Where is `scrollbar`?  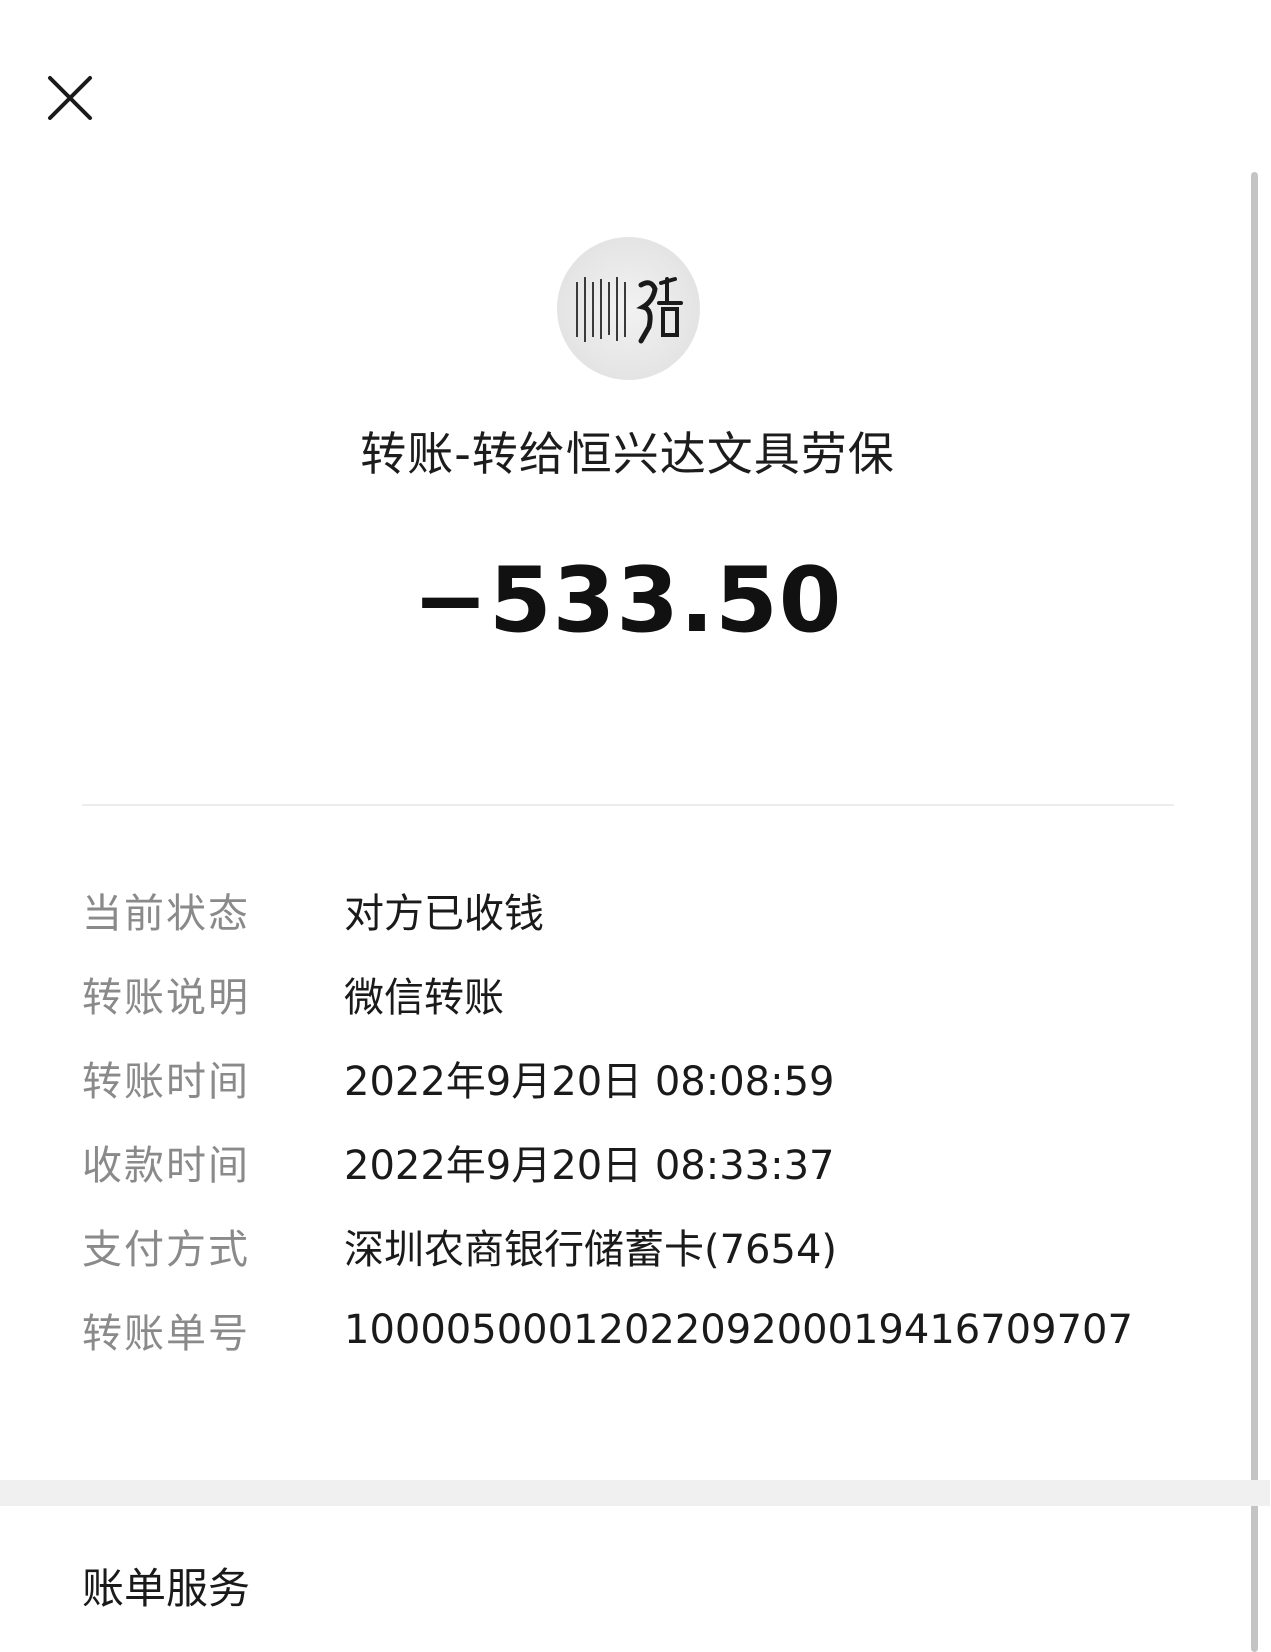 scrollbar is located at coordinates (1254, 912).